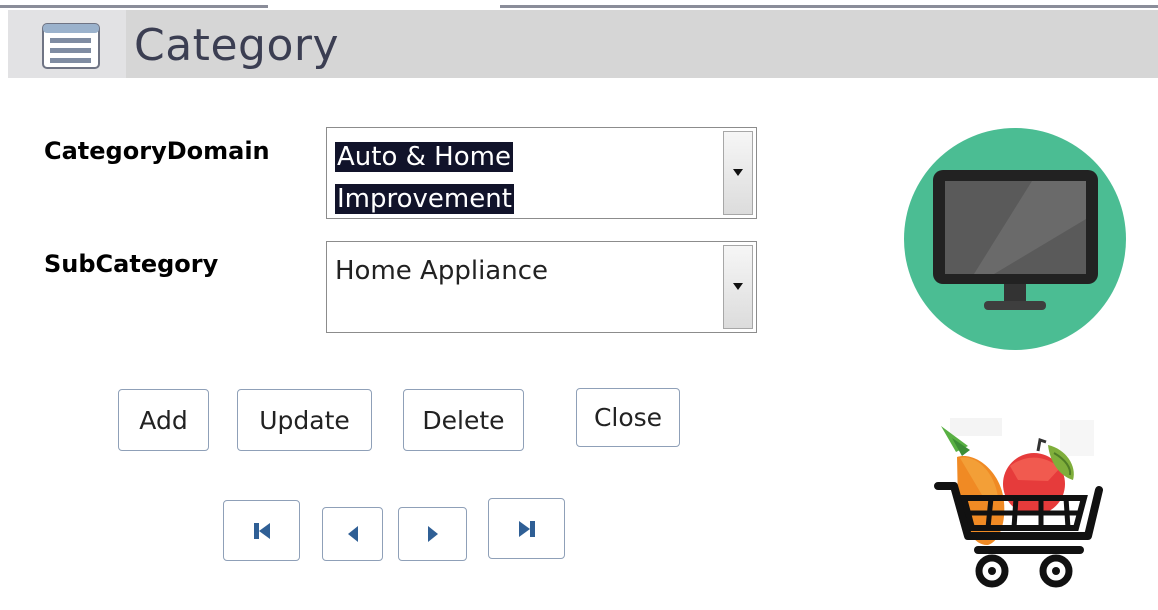 The height and width of the screenshot is (610, 1158). I want to click on sub-category-combobox: Home Appliance, so click(541, 287).